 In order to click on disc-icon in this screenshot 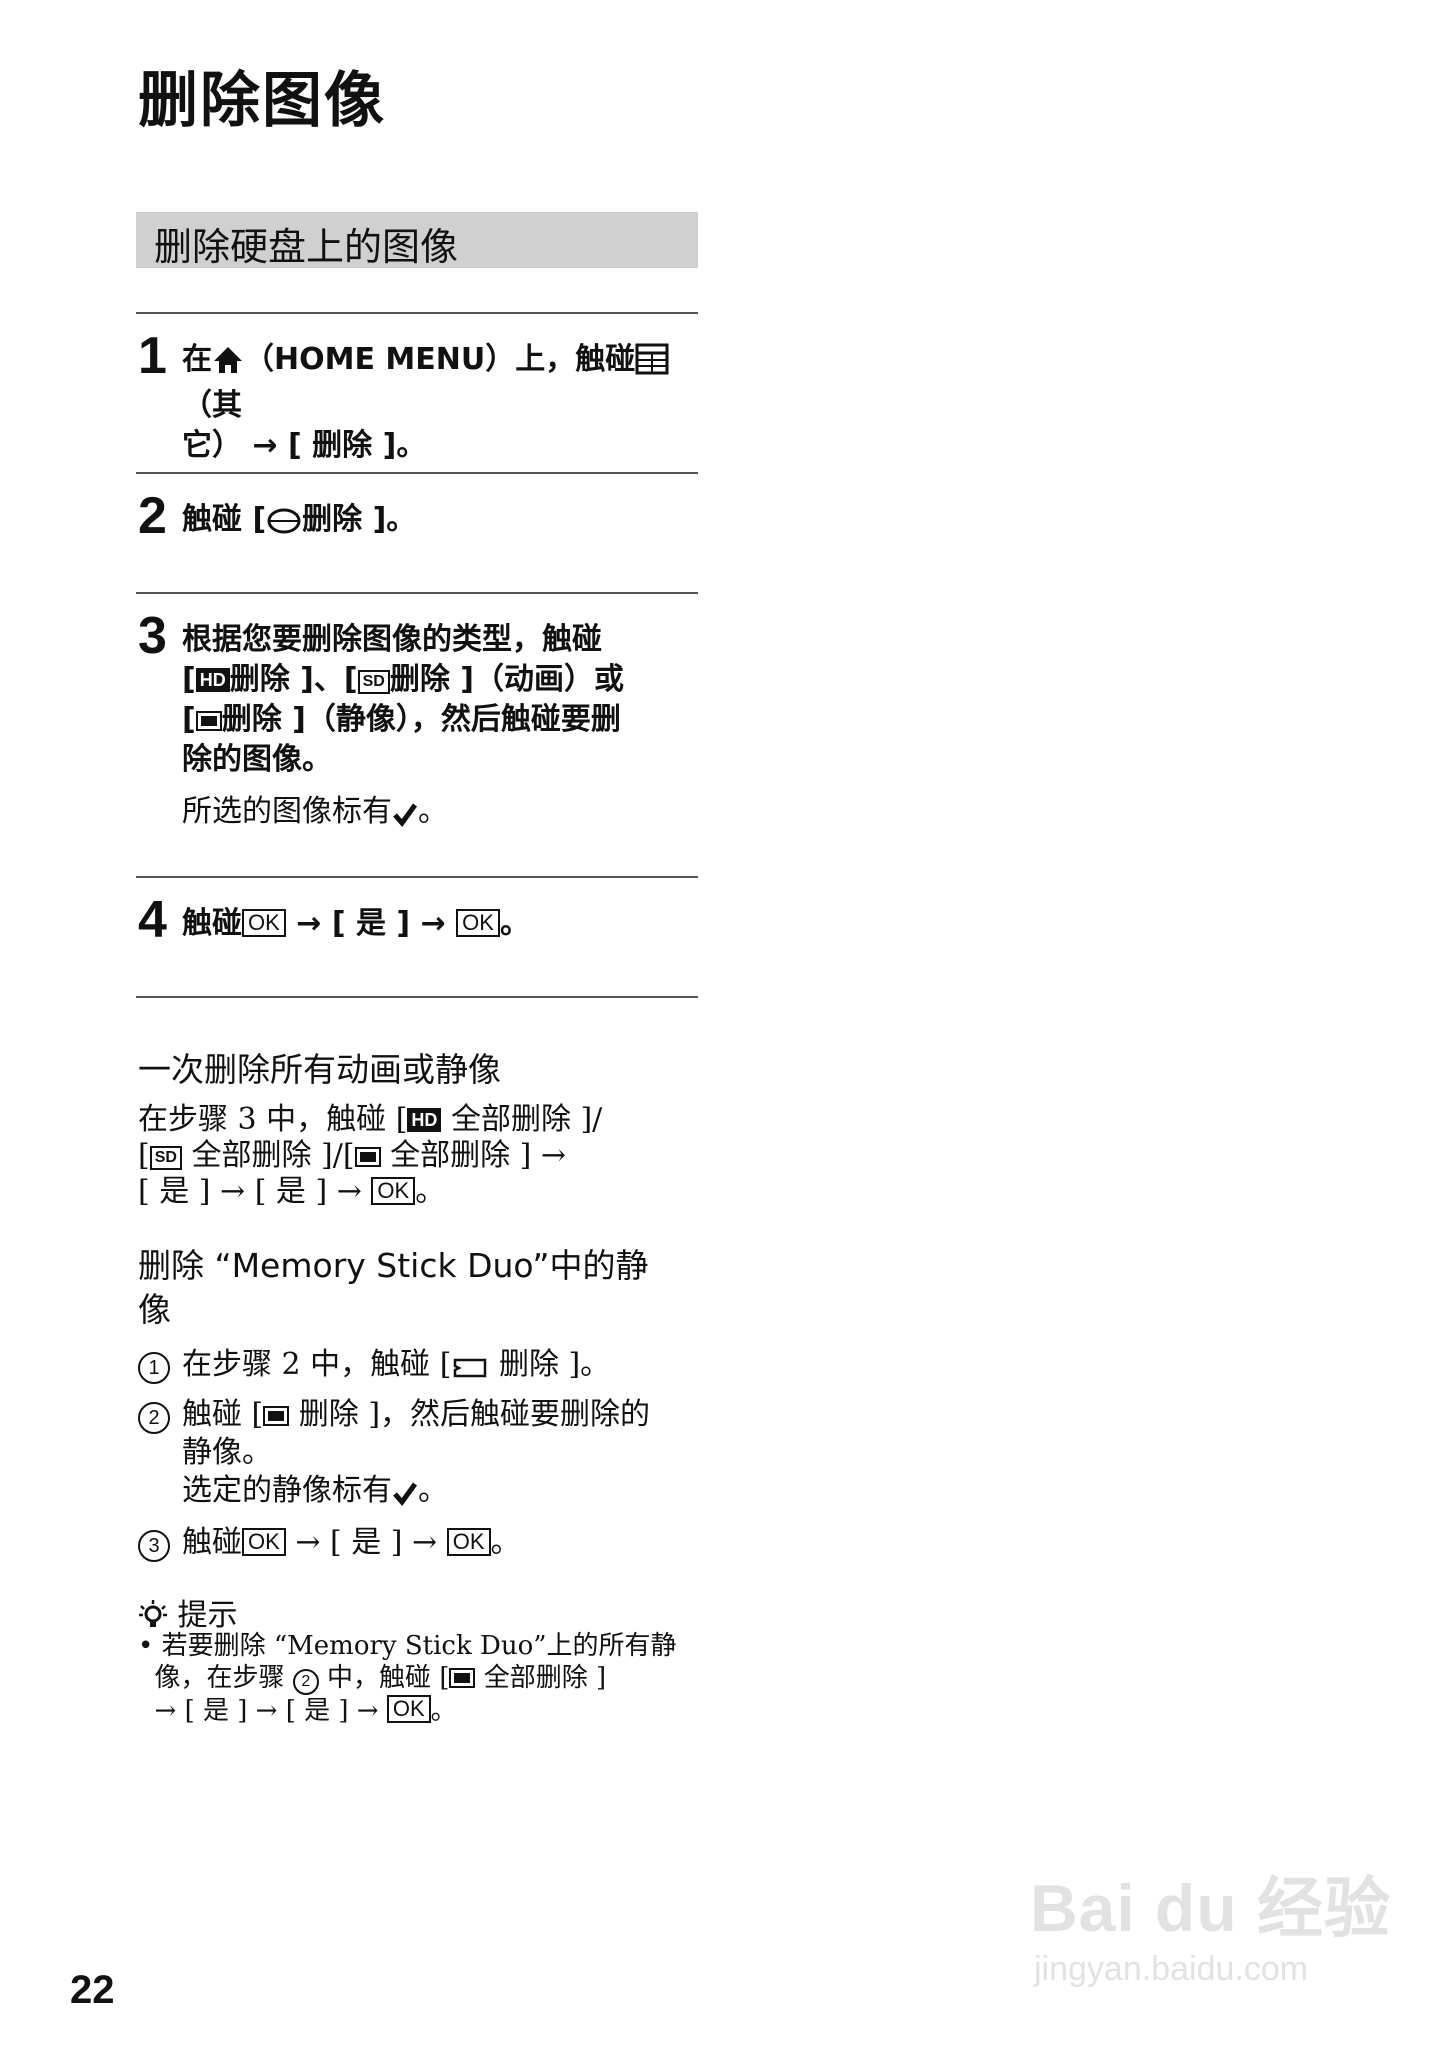, I will do `click(284, 526)`.